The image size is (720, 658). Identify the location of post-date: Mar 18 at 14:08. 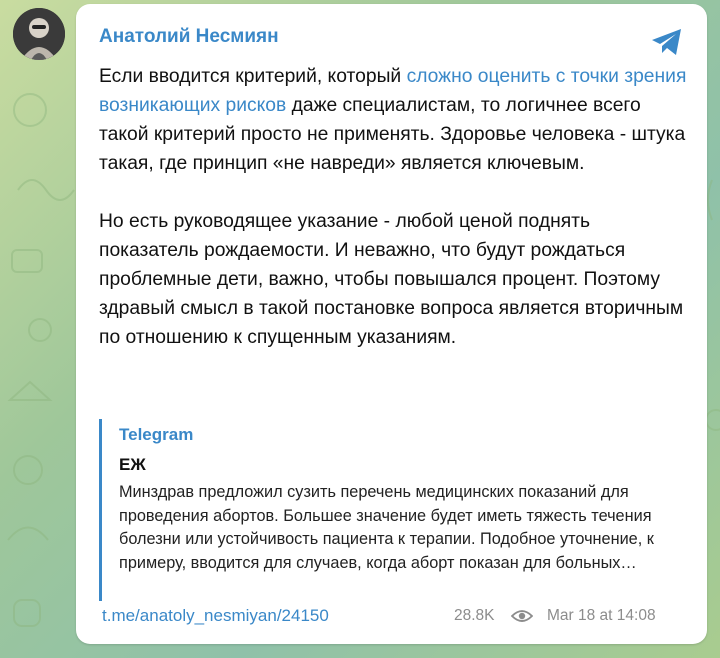
(601, 615).